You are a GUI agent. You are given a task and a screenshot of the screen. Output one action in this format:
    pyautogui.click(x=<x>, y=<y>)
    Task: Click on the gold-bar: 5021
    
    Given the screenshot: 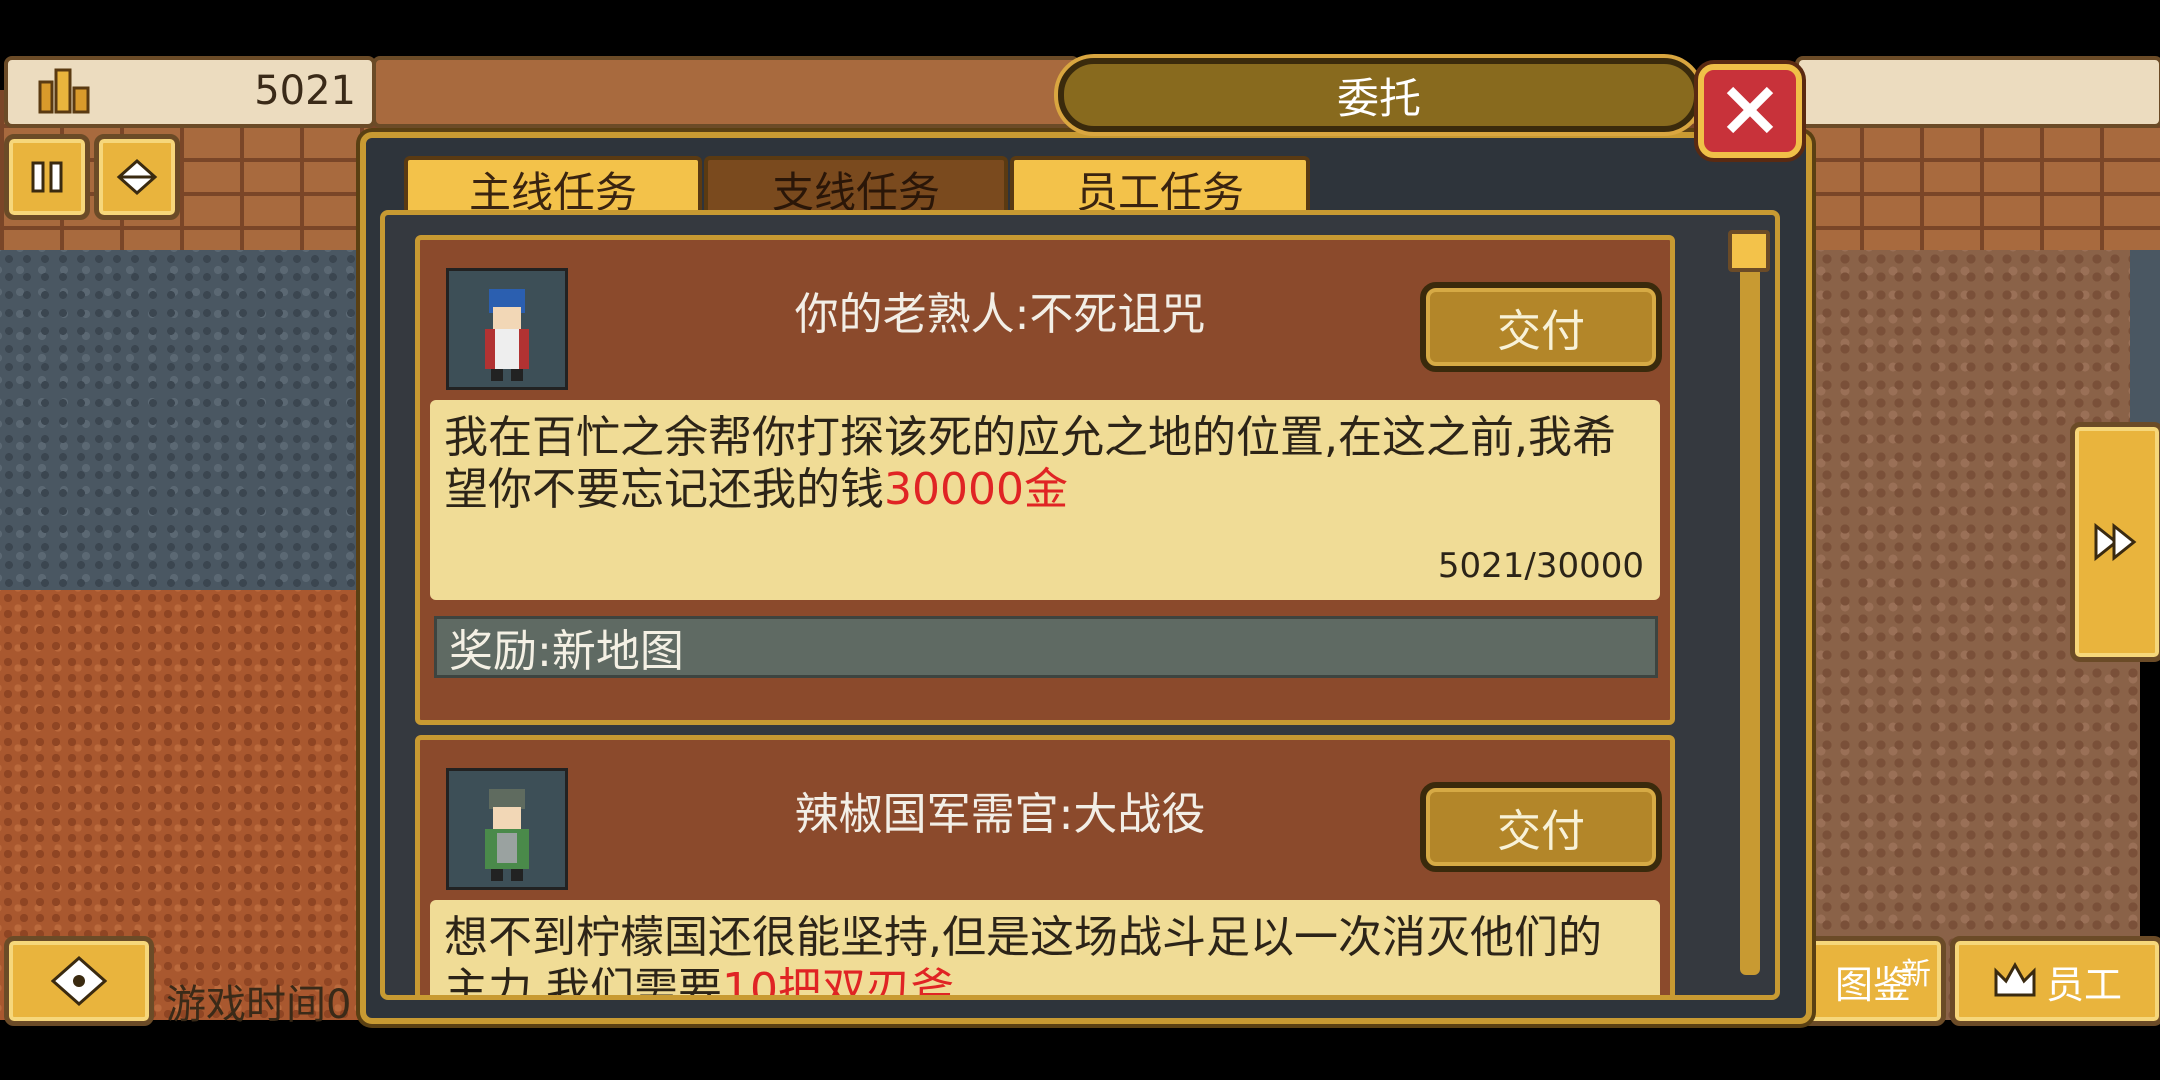 What is the action you would take?
    pyautogui.click(x=190, y=92)
    